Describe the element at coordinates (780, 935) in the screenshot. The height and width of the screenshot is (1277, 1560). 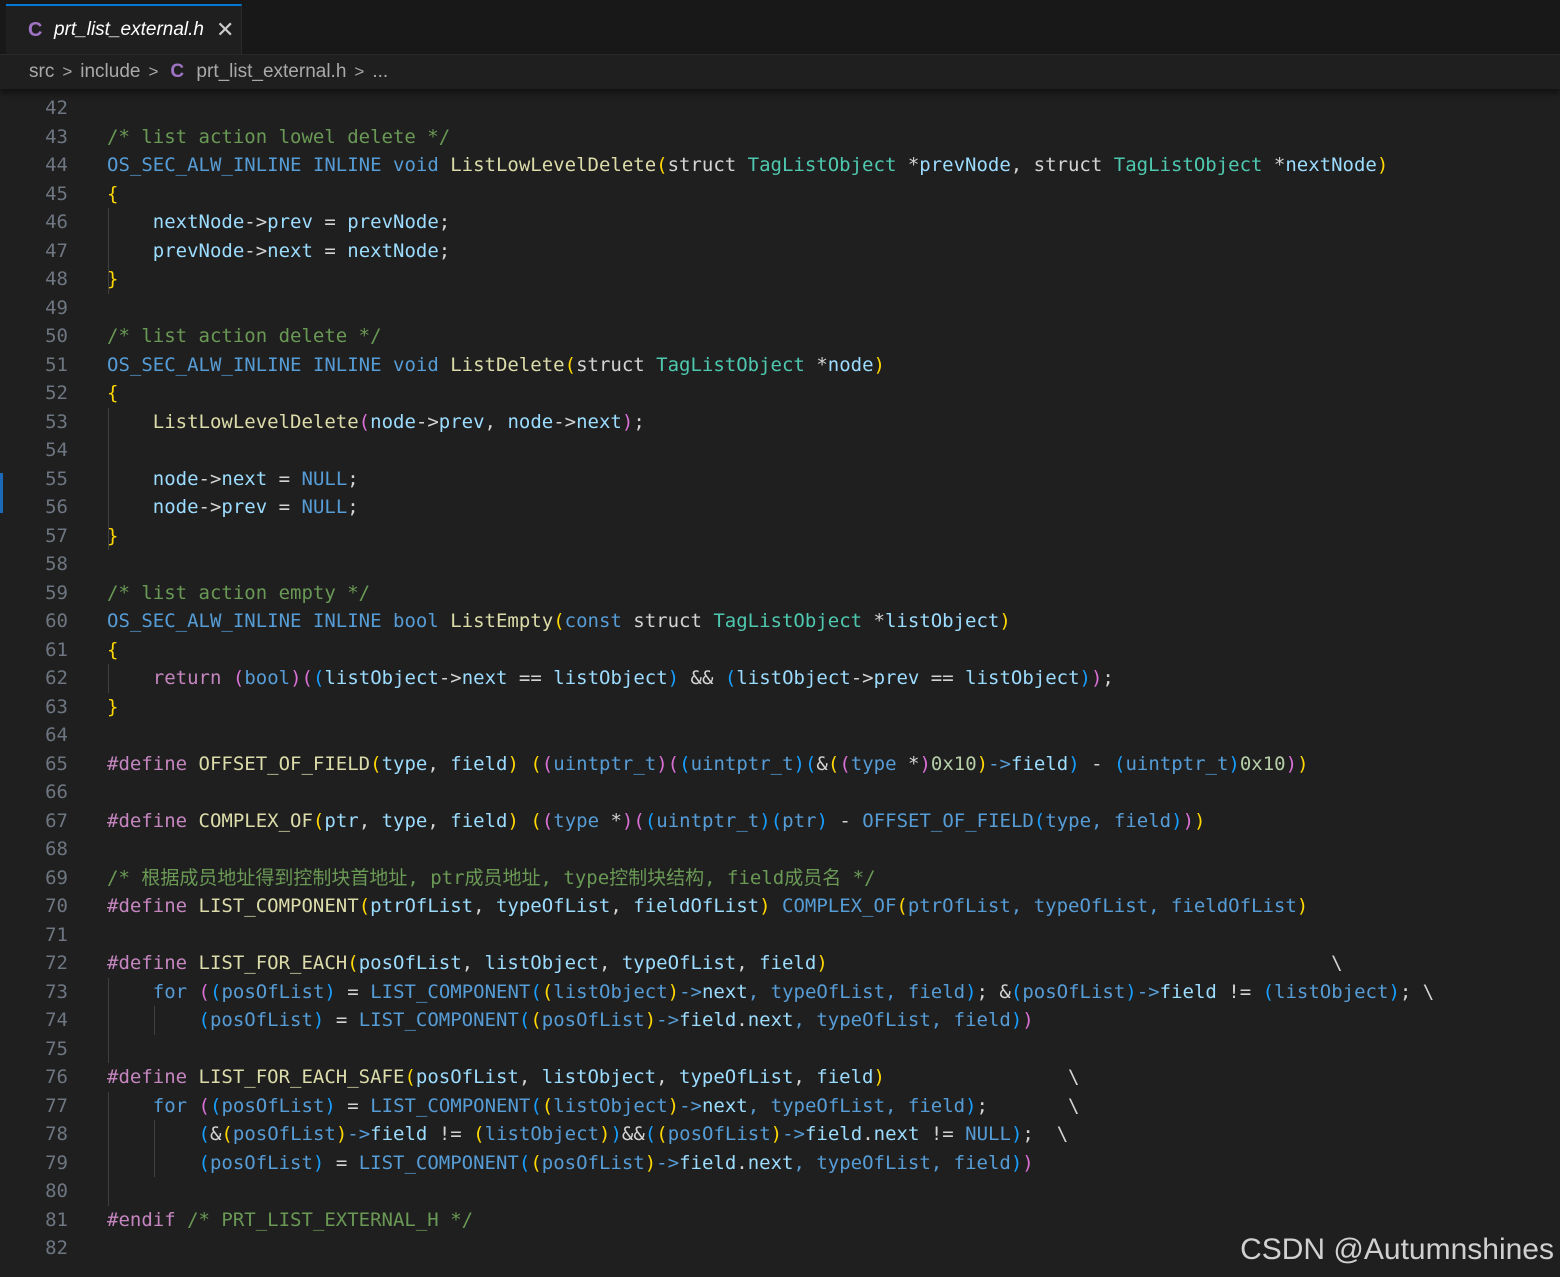
I see `code-line: 71` at that location.